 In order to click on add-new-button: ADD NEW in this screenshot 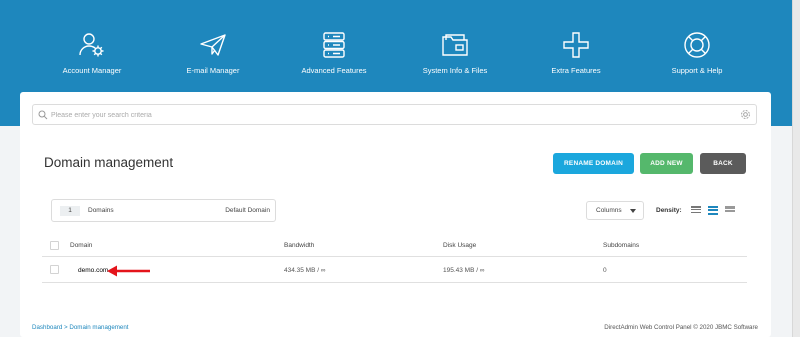, I will do `click(666, 163)`.